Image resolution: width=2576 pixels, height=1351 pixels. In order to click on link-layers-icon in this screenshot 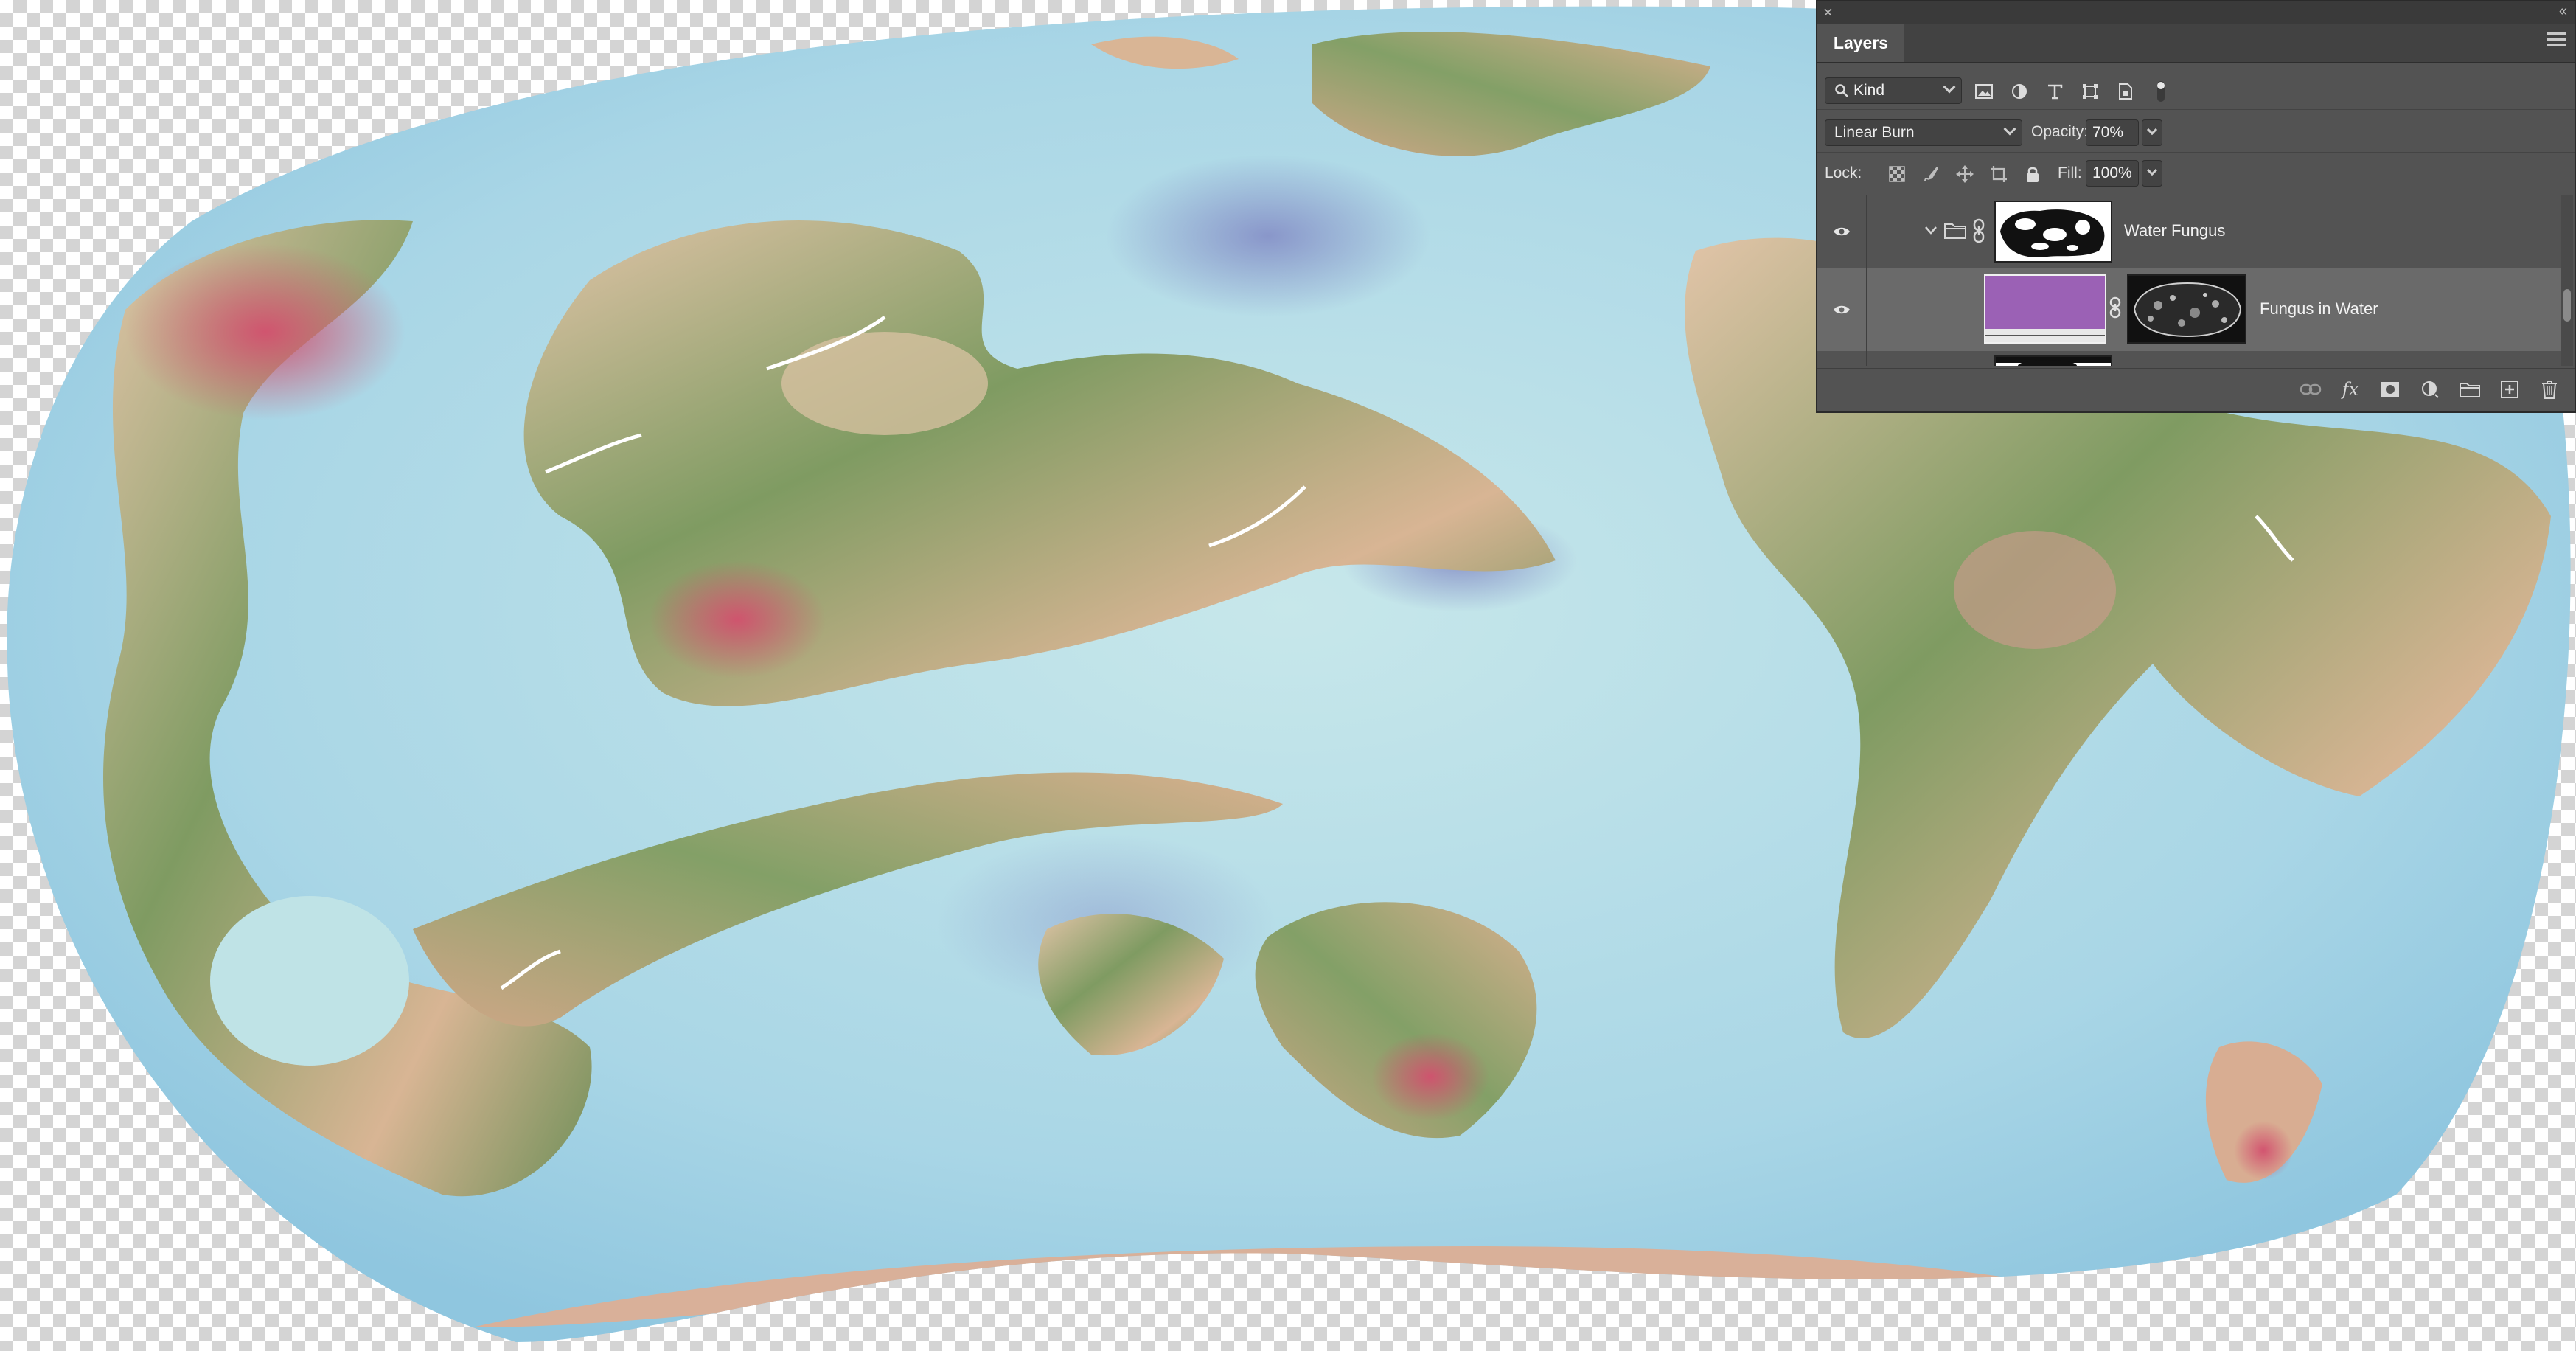, I will do `click(2311, 389)`.